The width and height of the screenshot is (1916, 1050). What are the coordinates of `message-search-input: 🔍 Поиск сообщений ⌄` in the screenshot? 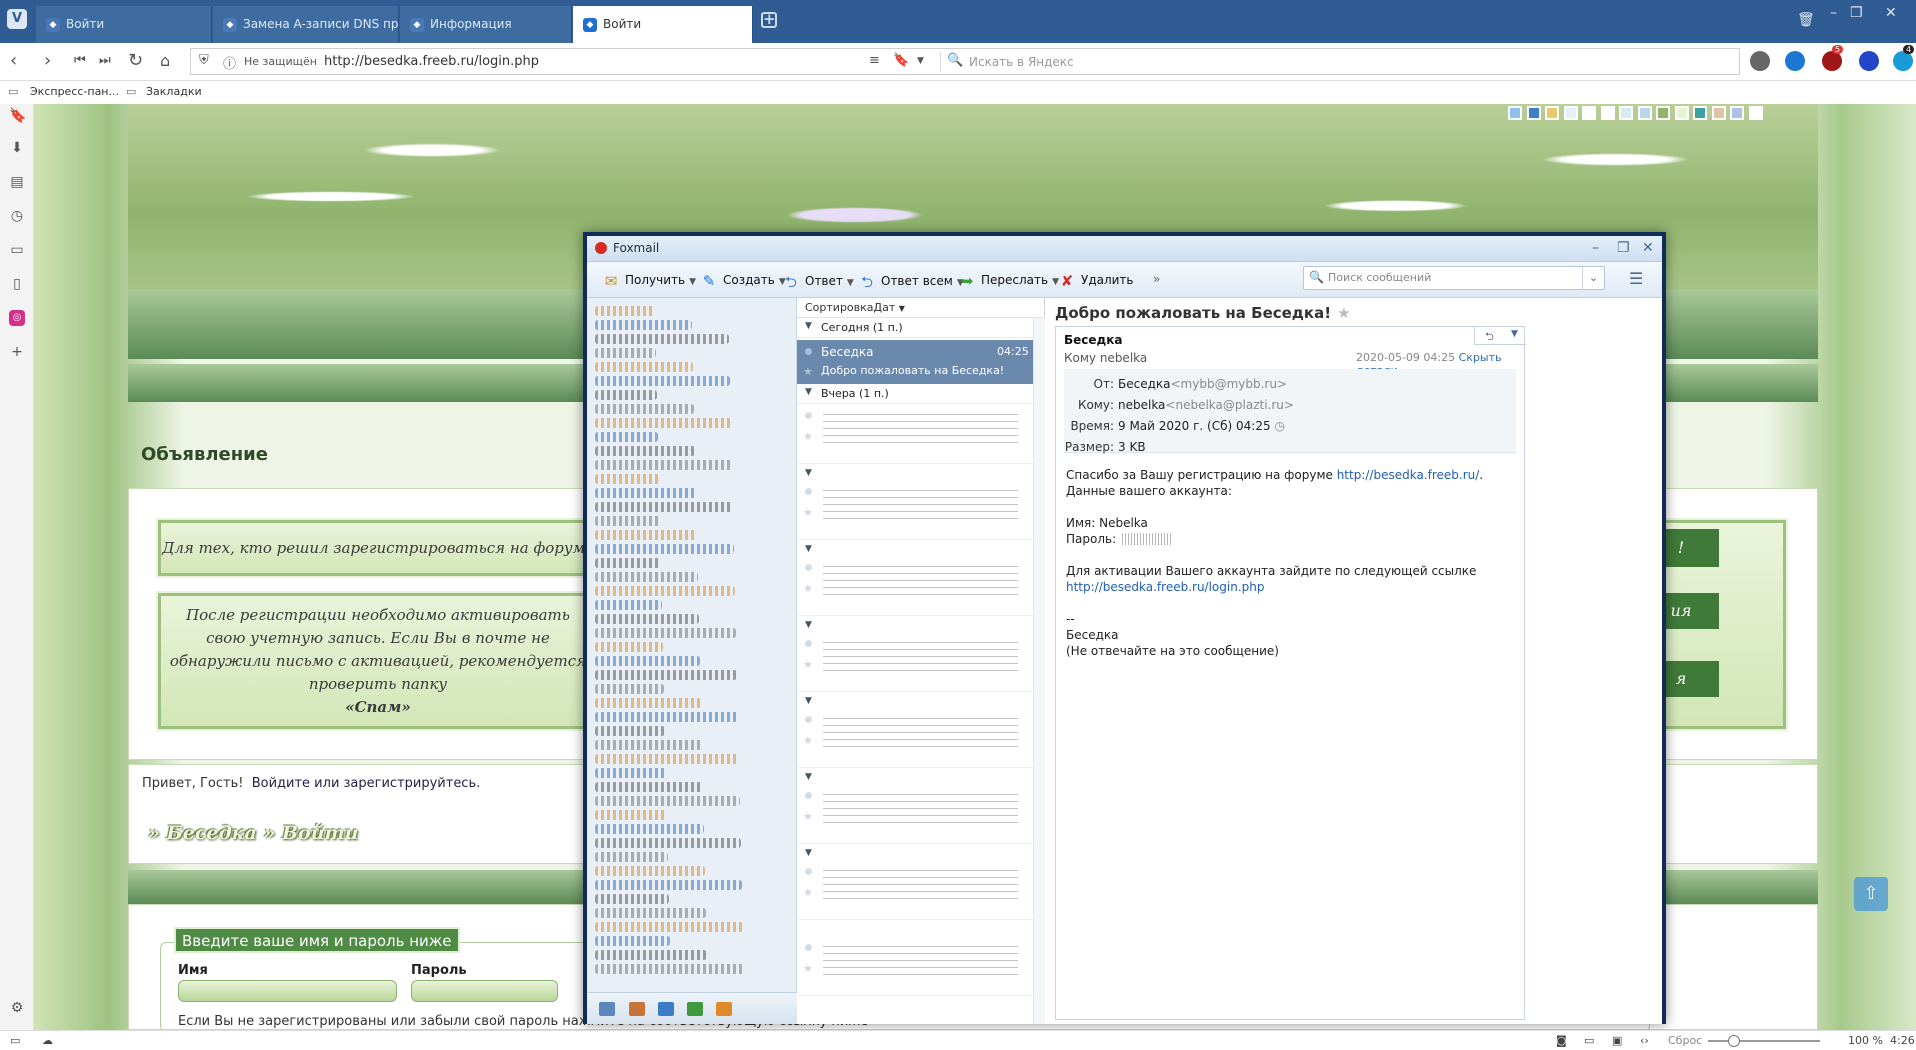 It's located at (1454, 278).